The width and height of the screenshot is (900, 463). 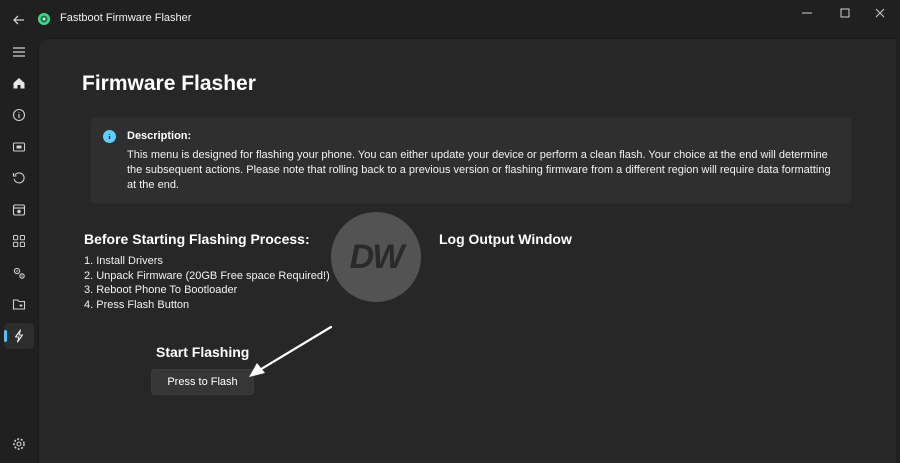 I want to click on nav-menu-toggle, so click(x=19, y=52).